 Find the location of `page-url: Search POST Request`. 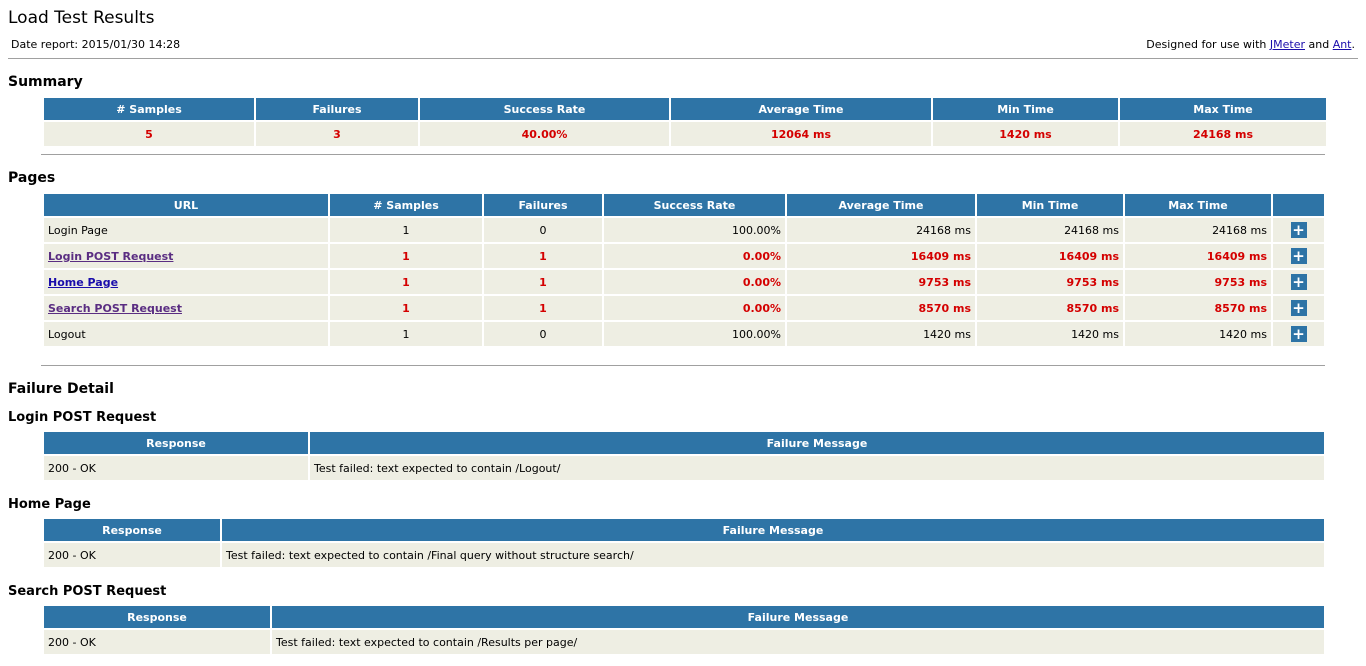

page-url: Search POST Request is located at coordinates (186, 308).